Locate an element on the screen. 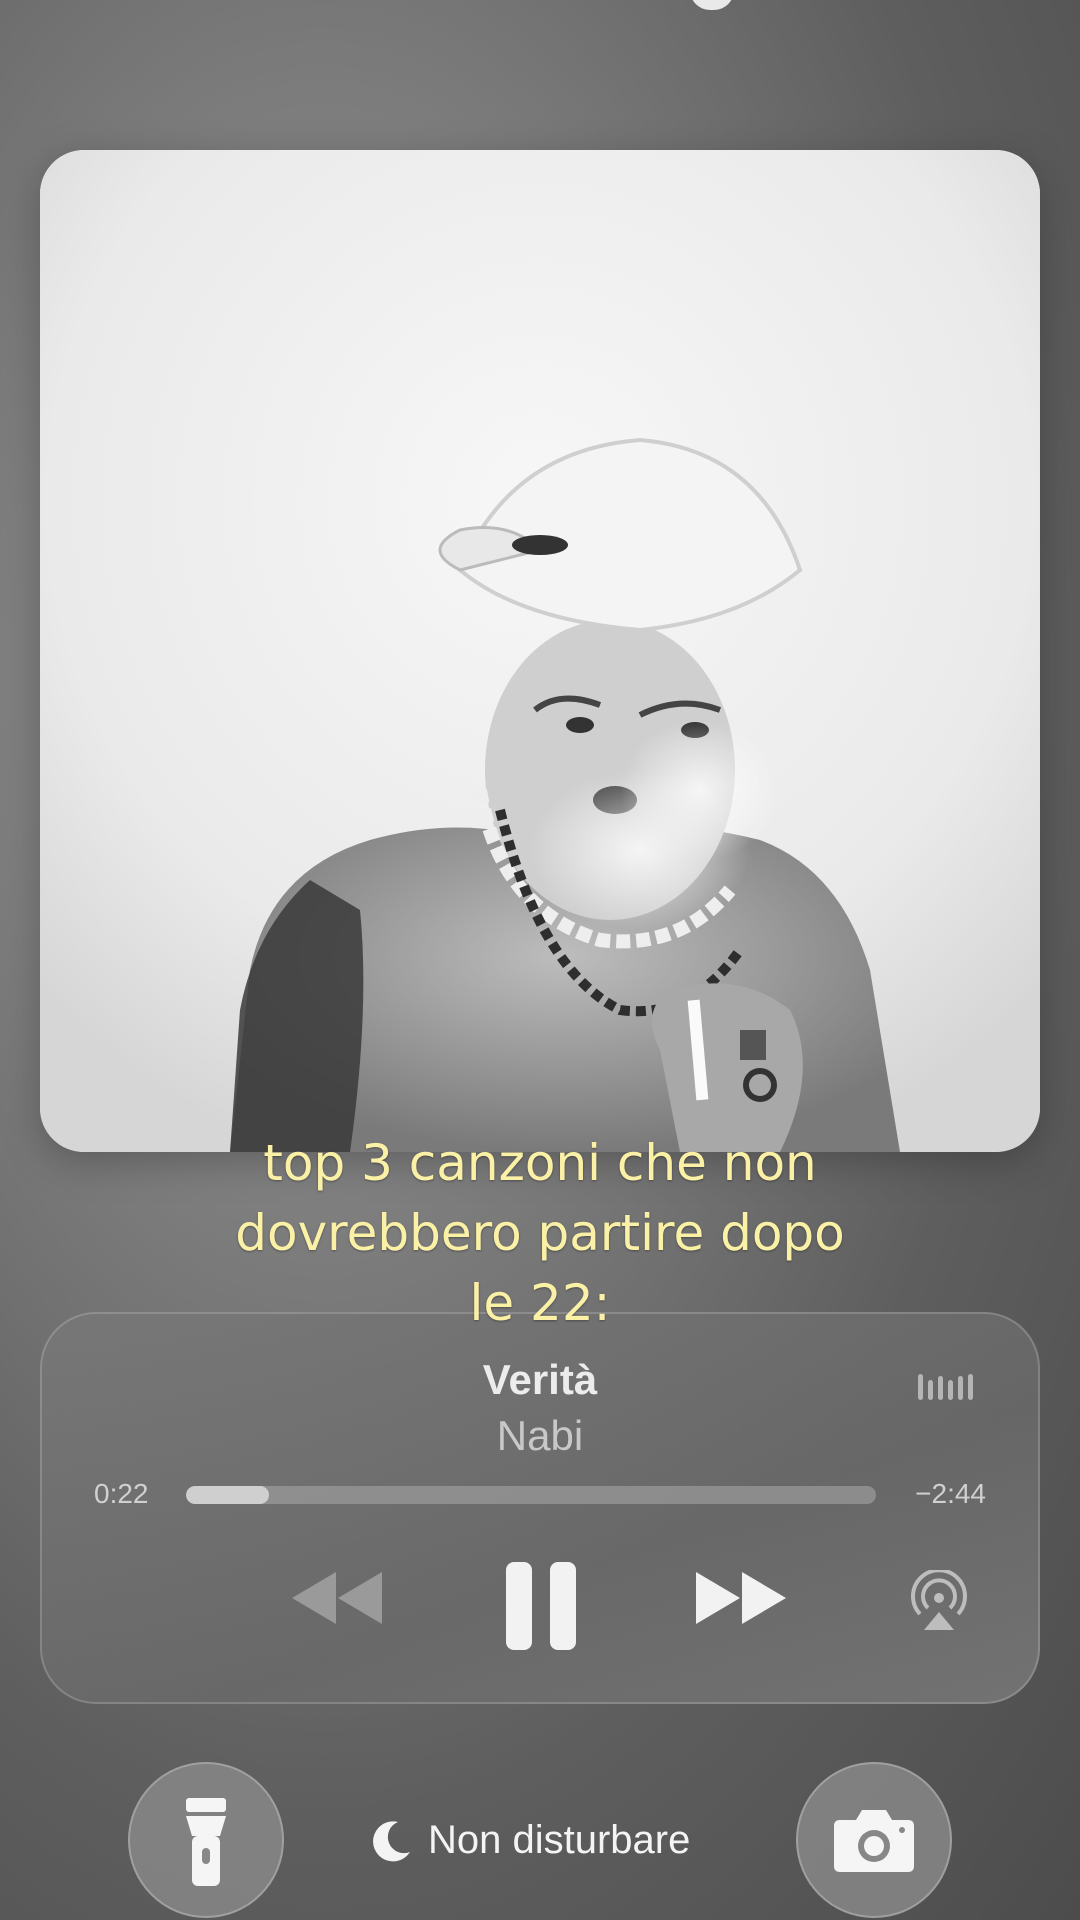  moon-icon is located at coordinates (391, 1841).